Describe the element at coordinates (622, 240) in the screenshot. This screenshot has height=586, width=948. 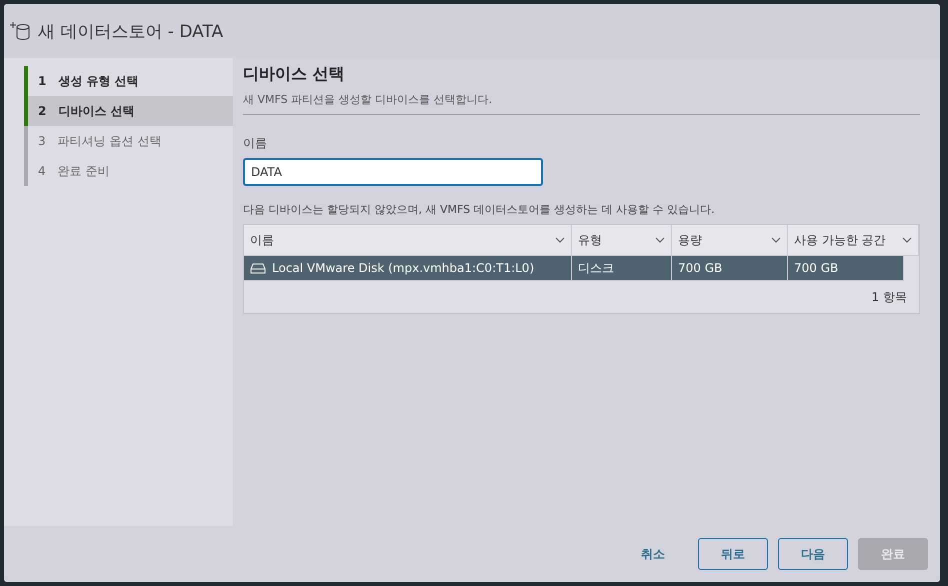
I see `column-header: 유형` at that location.